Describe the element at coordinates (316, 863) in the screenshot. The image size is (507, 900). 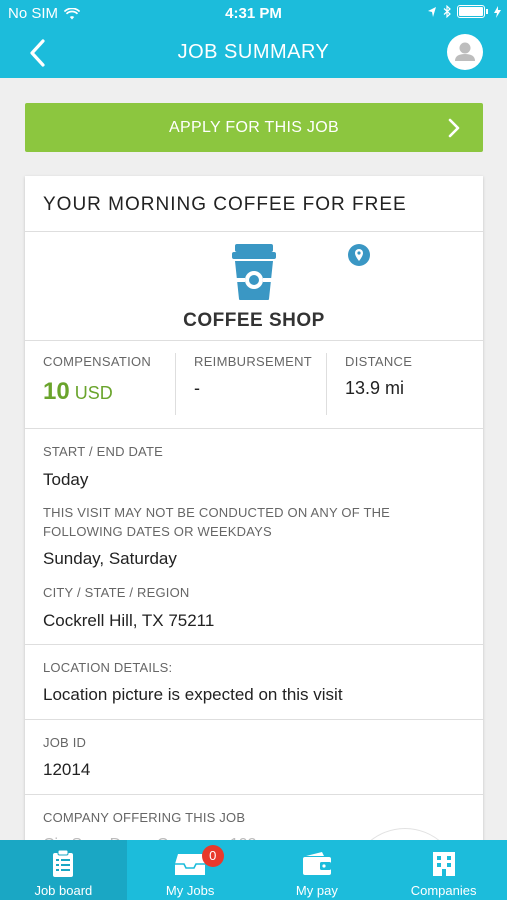
I see `wallet-icon` at that location.